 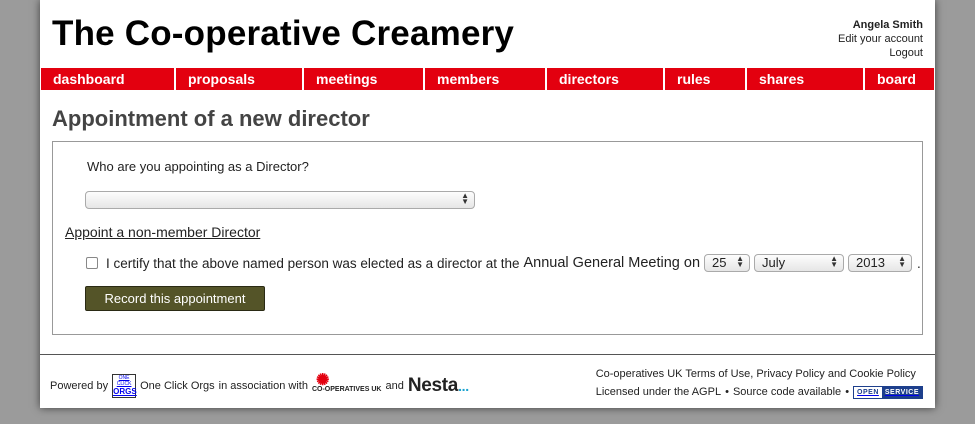 I want to click on badge-open-text: OPEN, so click(x=868, y=392).